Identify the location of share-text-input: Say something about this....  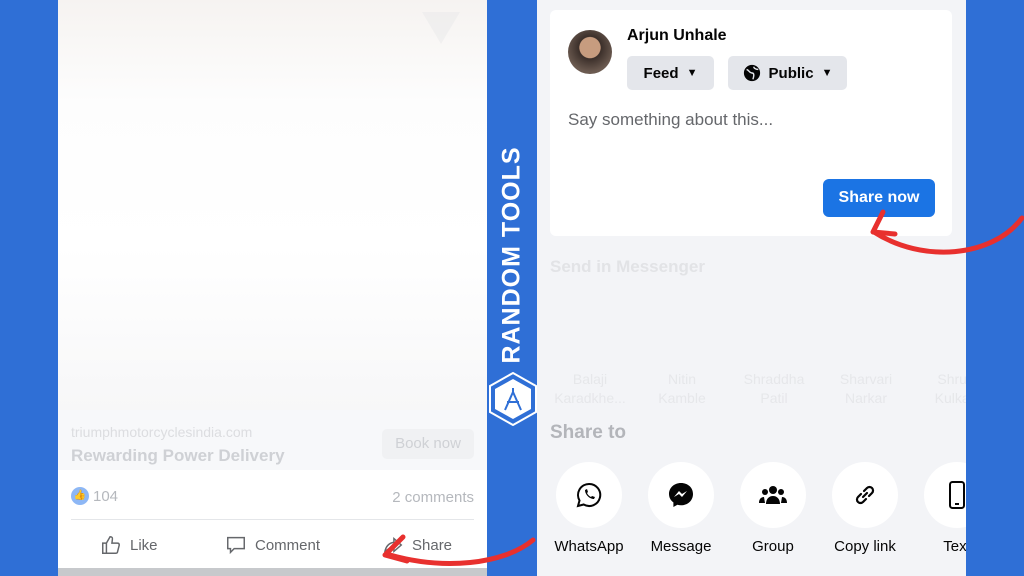
(670, 120).